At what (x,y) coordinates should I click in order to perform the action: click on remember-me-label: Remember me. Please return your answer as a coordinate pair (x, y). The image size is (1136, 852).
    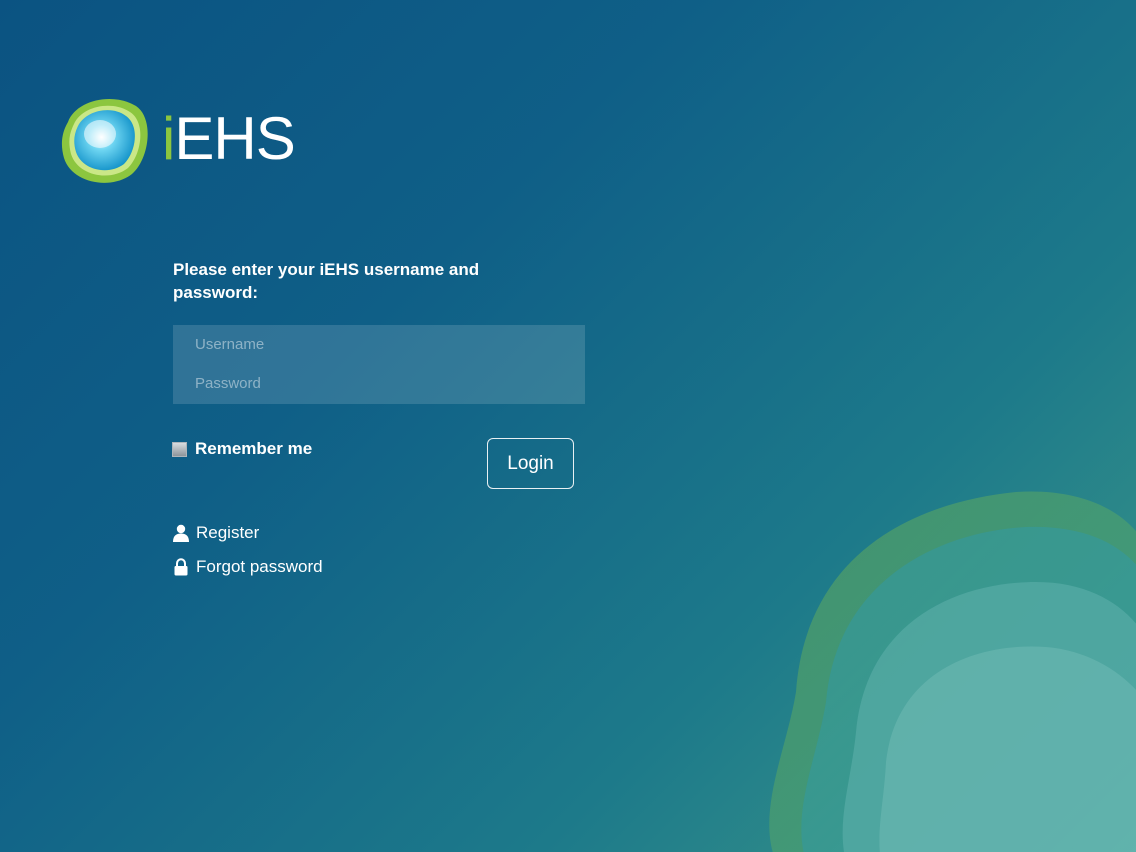
    Looking at the image, I should click on (254, 448).